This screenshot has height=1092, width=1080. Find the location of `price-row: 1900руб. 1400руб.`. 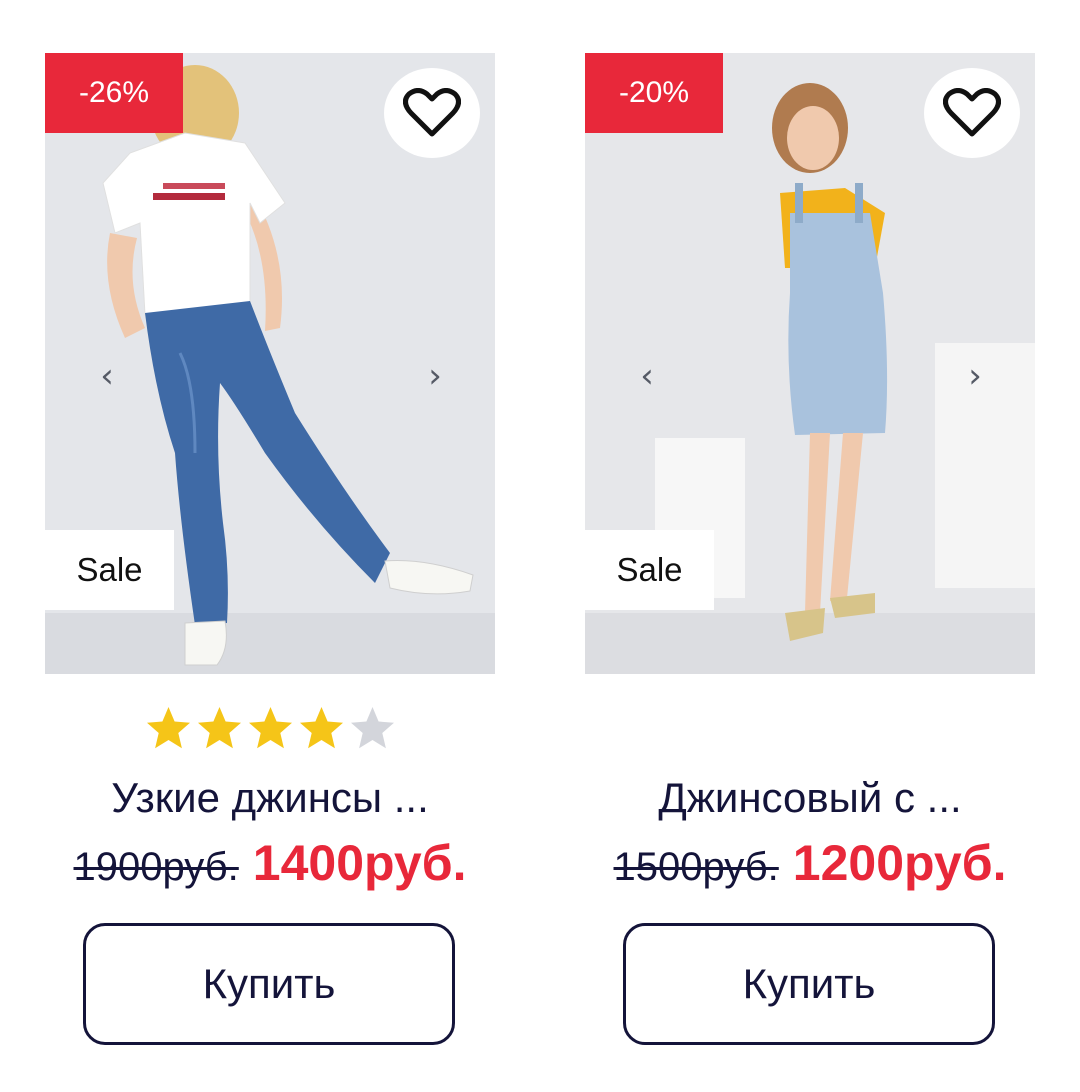

price-row: 1900руб. 1400руб. is located at coordinates (270, 863).